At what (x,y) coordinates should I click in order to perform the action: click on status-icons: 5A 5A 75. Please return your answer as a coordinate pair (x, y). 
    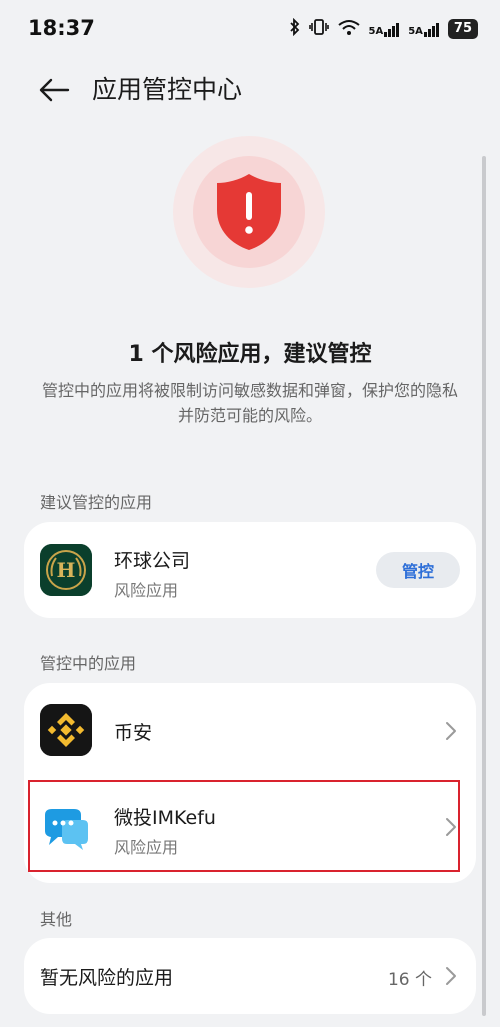
    Looking at the image, I should click on (383, 28).